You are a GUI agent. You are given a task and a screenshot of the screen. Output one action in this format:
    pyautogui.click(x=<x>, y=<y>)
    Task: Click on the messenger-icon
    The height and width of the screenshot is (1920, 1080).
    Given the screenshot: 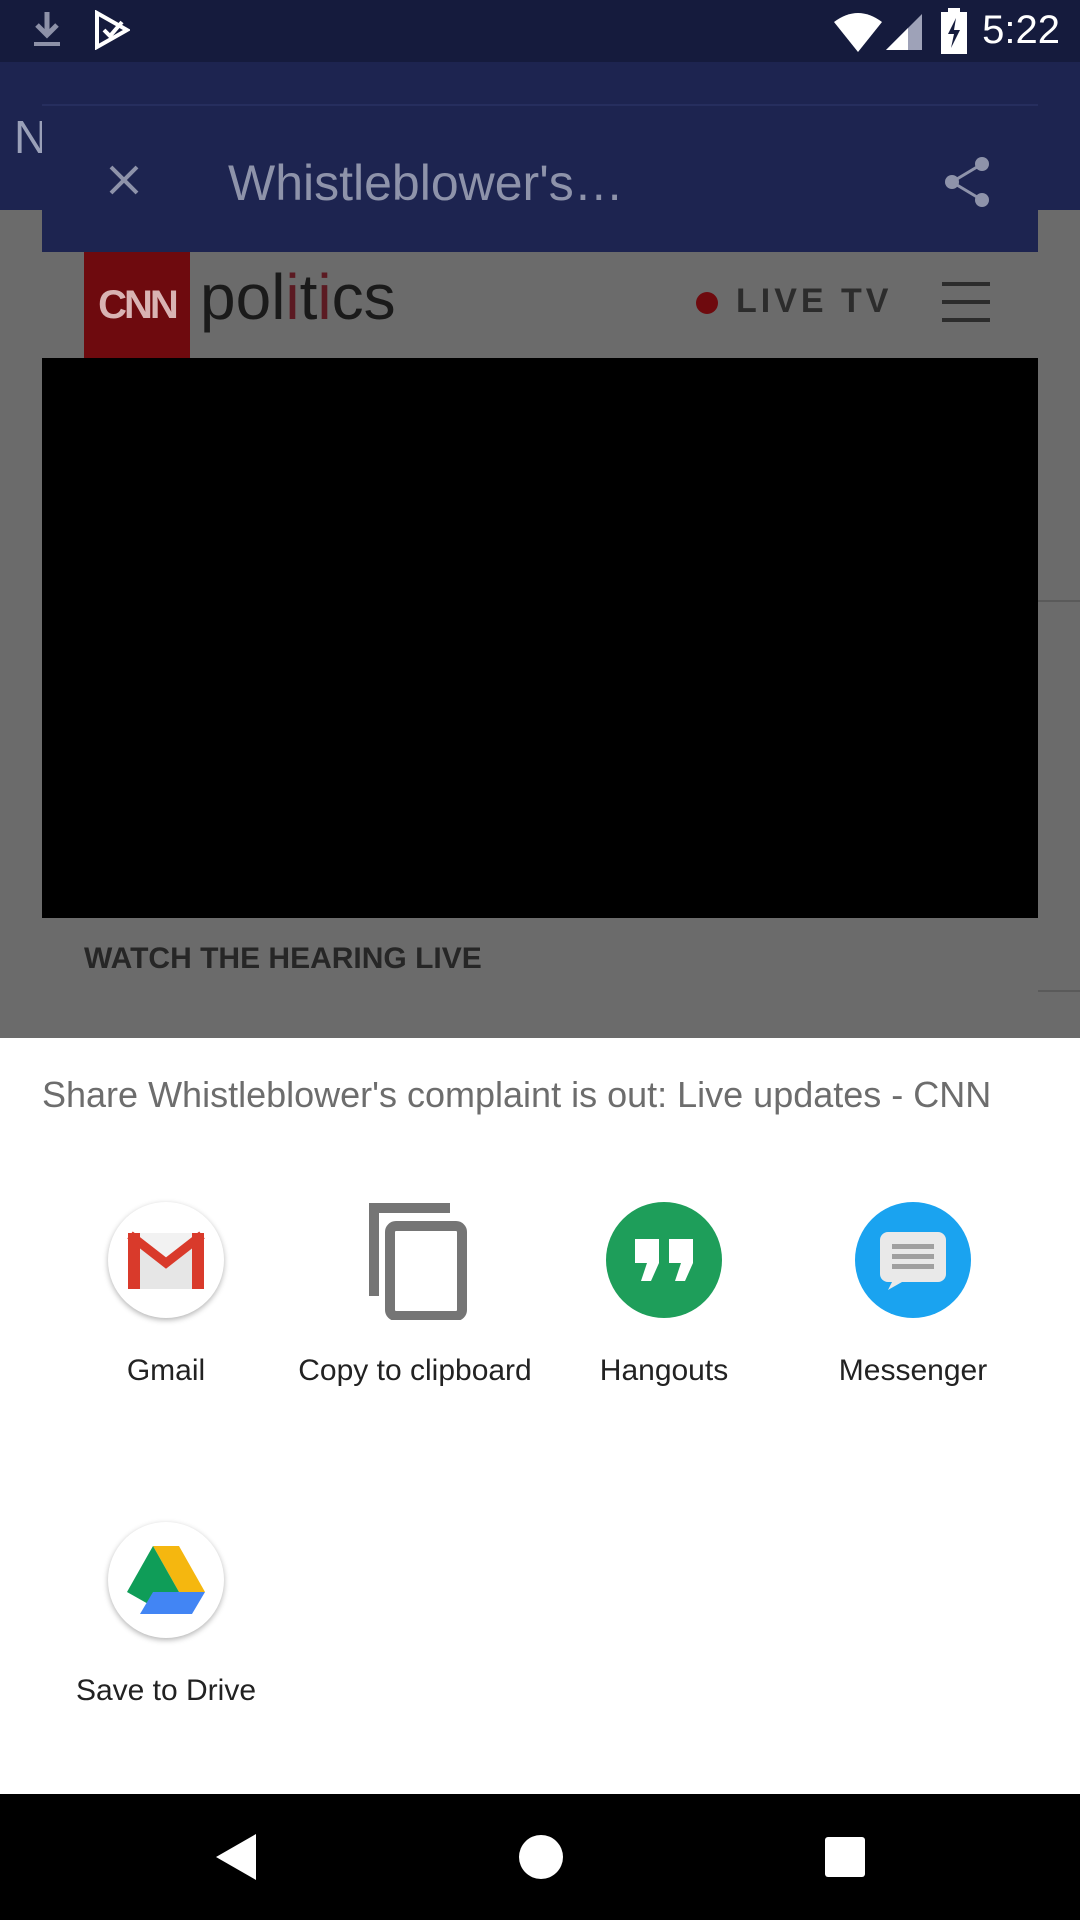 What is the action you would take?
    pyautogui.click(x=913, y=1260)
    